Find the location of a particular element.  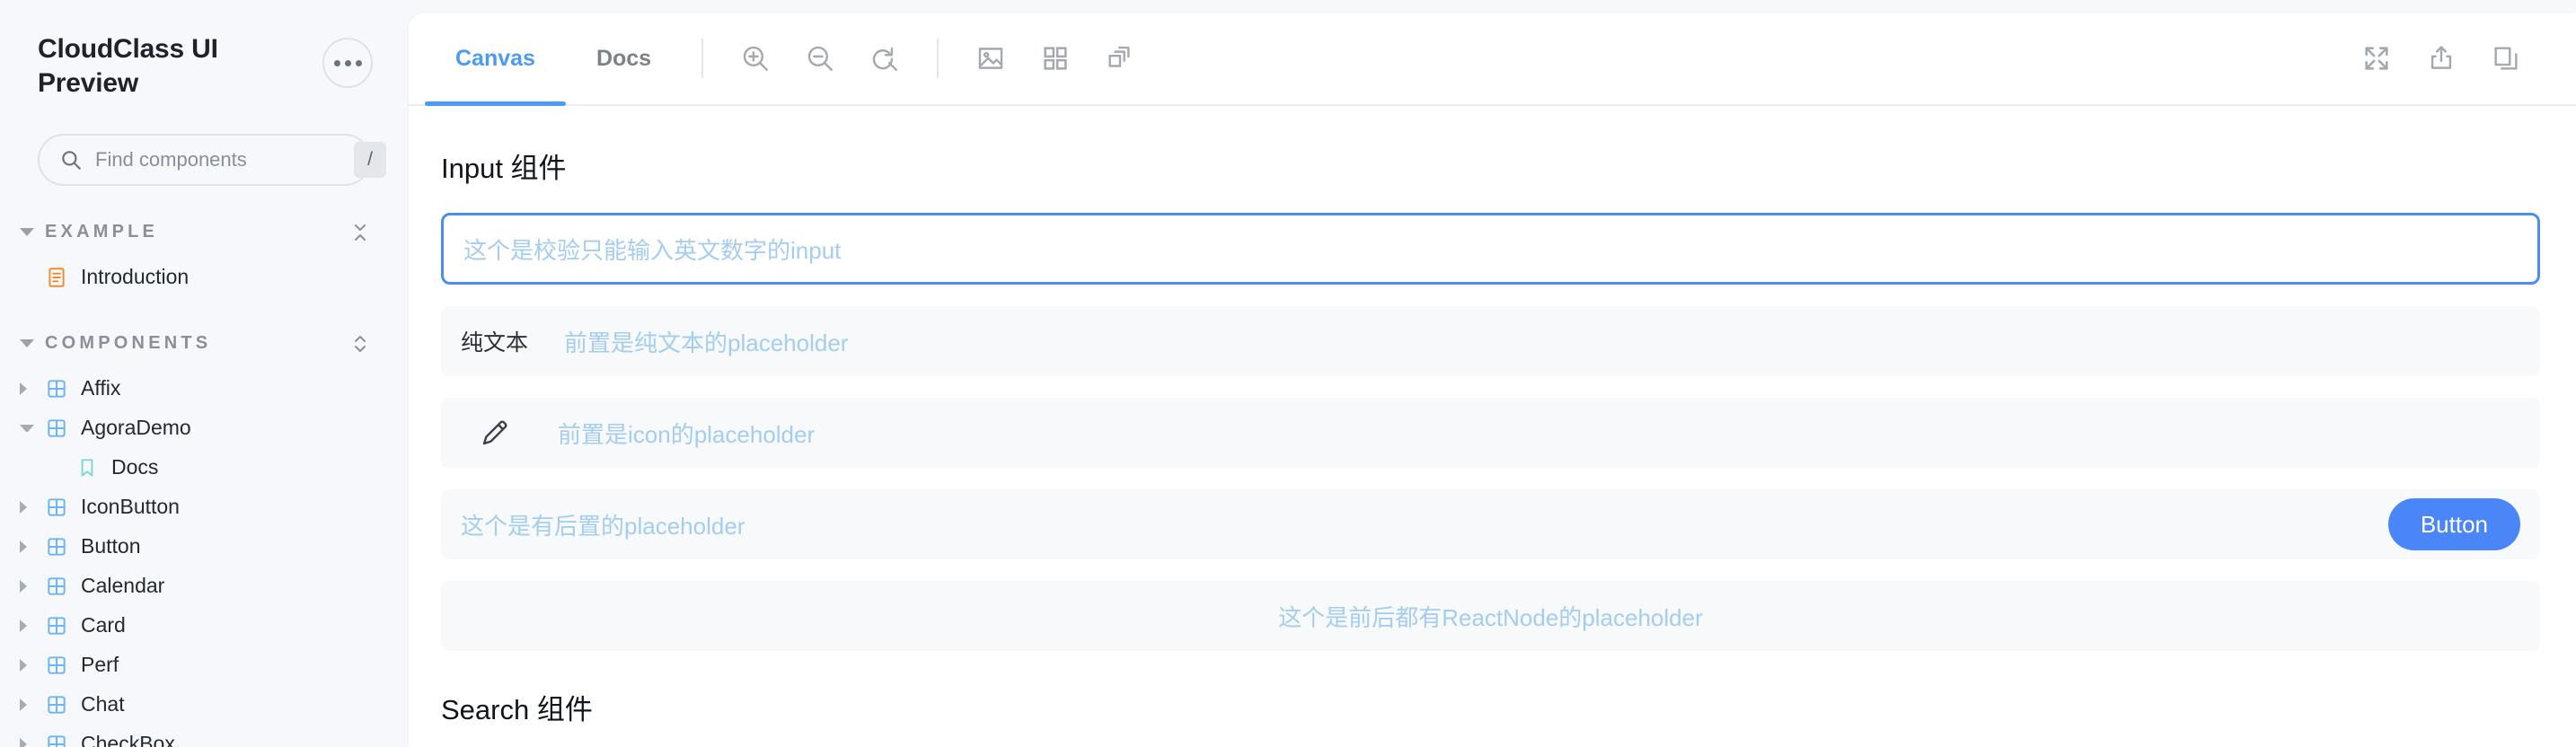

search-box: / is located at coordinates (212, 159).